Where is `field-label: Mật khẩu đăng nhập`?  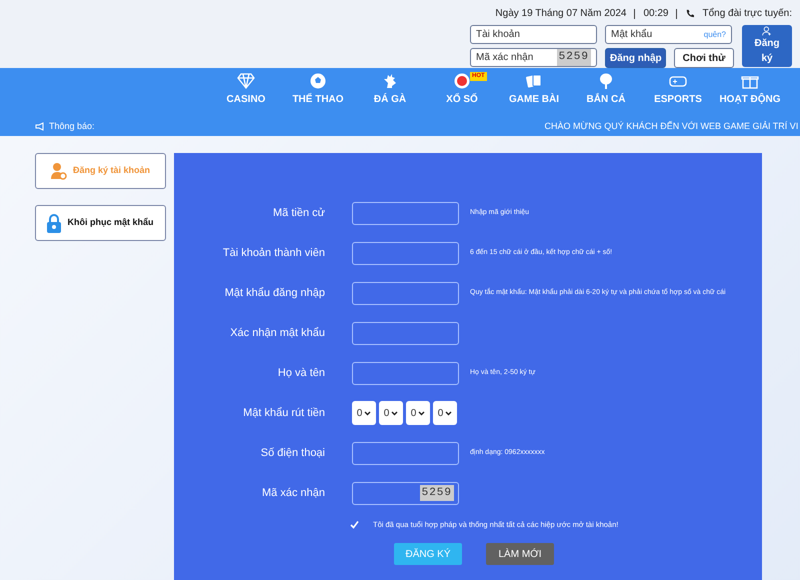 field-label: Mật khẩu đăng nhập is located at coordinates (275, 293).